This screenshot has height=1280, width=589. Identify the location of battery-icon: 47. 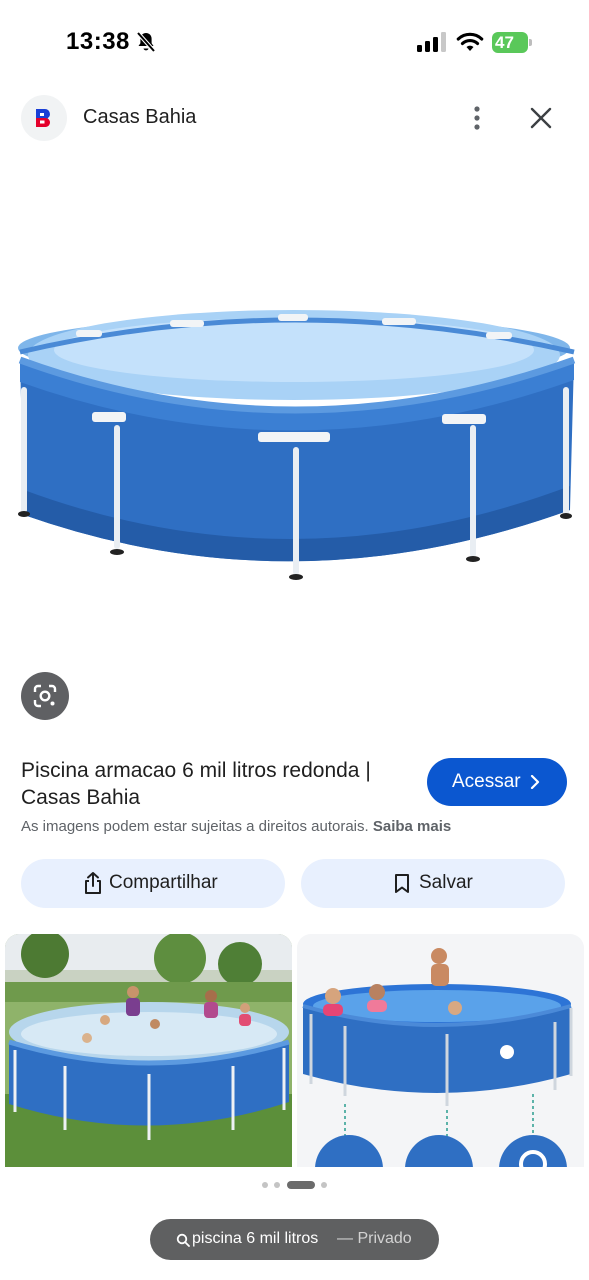
(512, 42).